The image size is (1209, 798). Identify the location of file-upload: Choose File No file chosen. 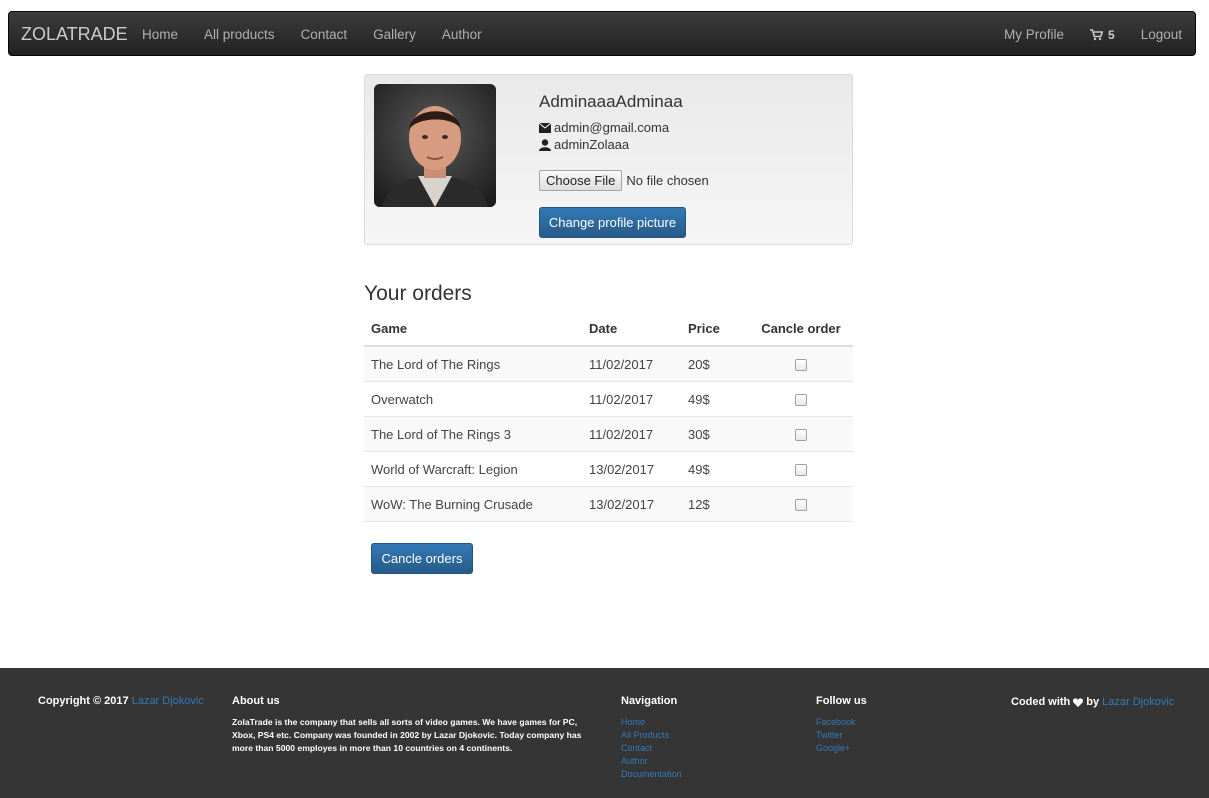
(624, 180).